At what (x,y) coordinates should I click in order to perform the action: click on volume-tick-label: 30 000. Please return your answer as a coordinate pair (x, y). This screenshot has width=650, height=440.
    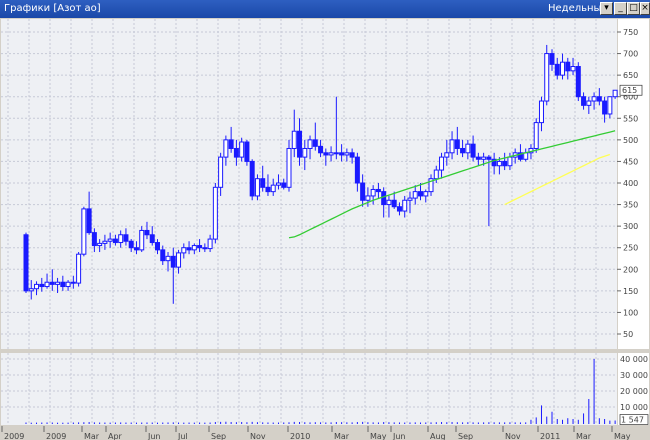
    Looking at the image, I should click on (634, 375).